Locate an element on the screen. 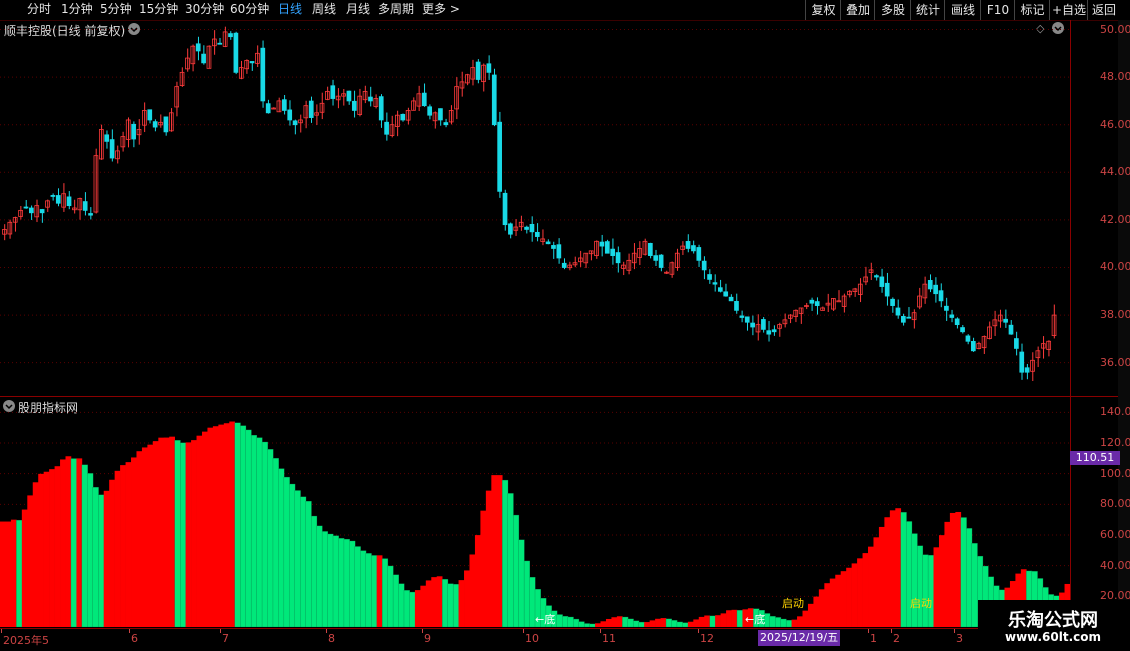 Image resolution: width=1130 pixels, height=651 pixels. period-tab-3: 15分钟 is located at coordinates (158, 9).